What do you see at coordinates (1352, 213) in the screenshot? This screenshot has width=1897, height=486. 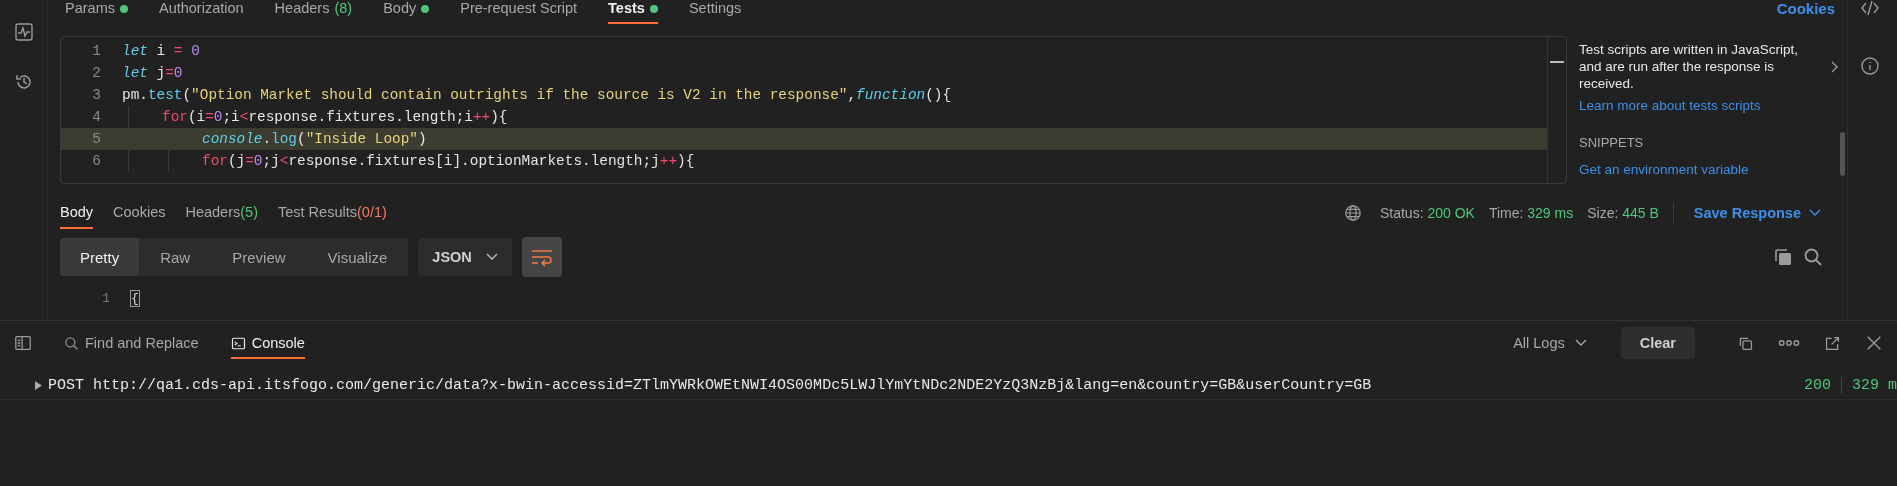 I see `globe-icon` at bounding box center [1352, 213].